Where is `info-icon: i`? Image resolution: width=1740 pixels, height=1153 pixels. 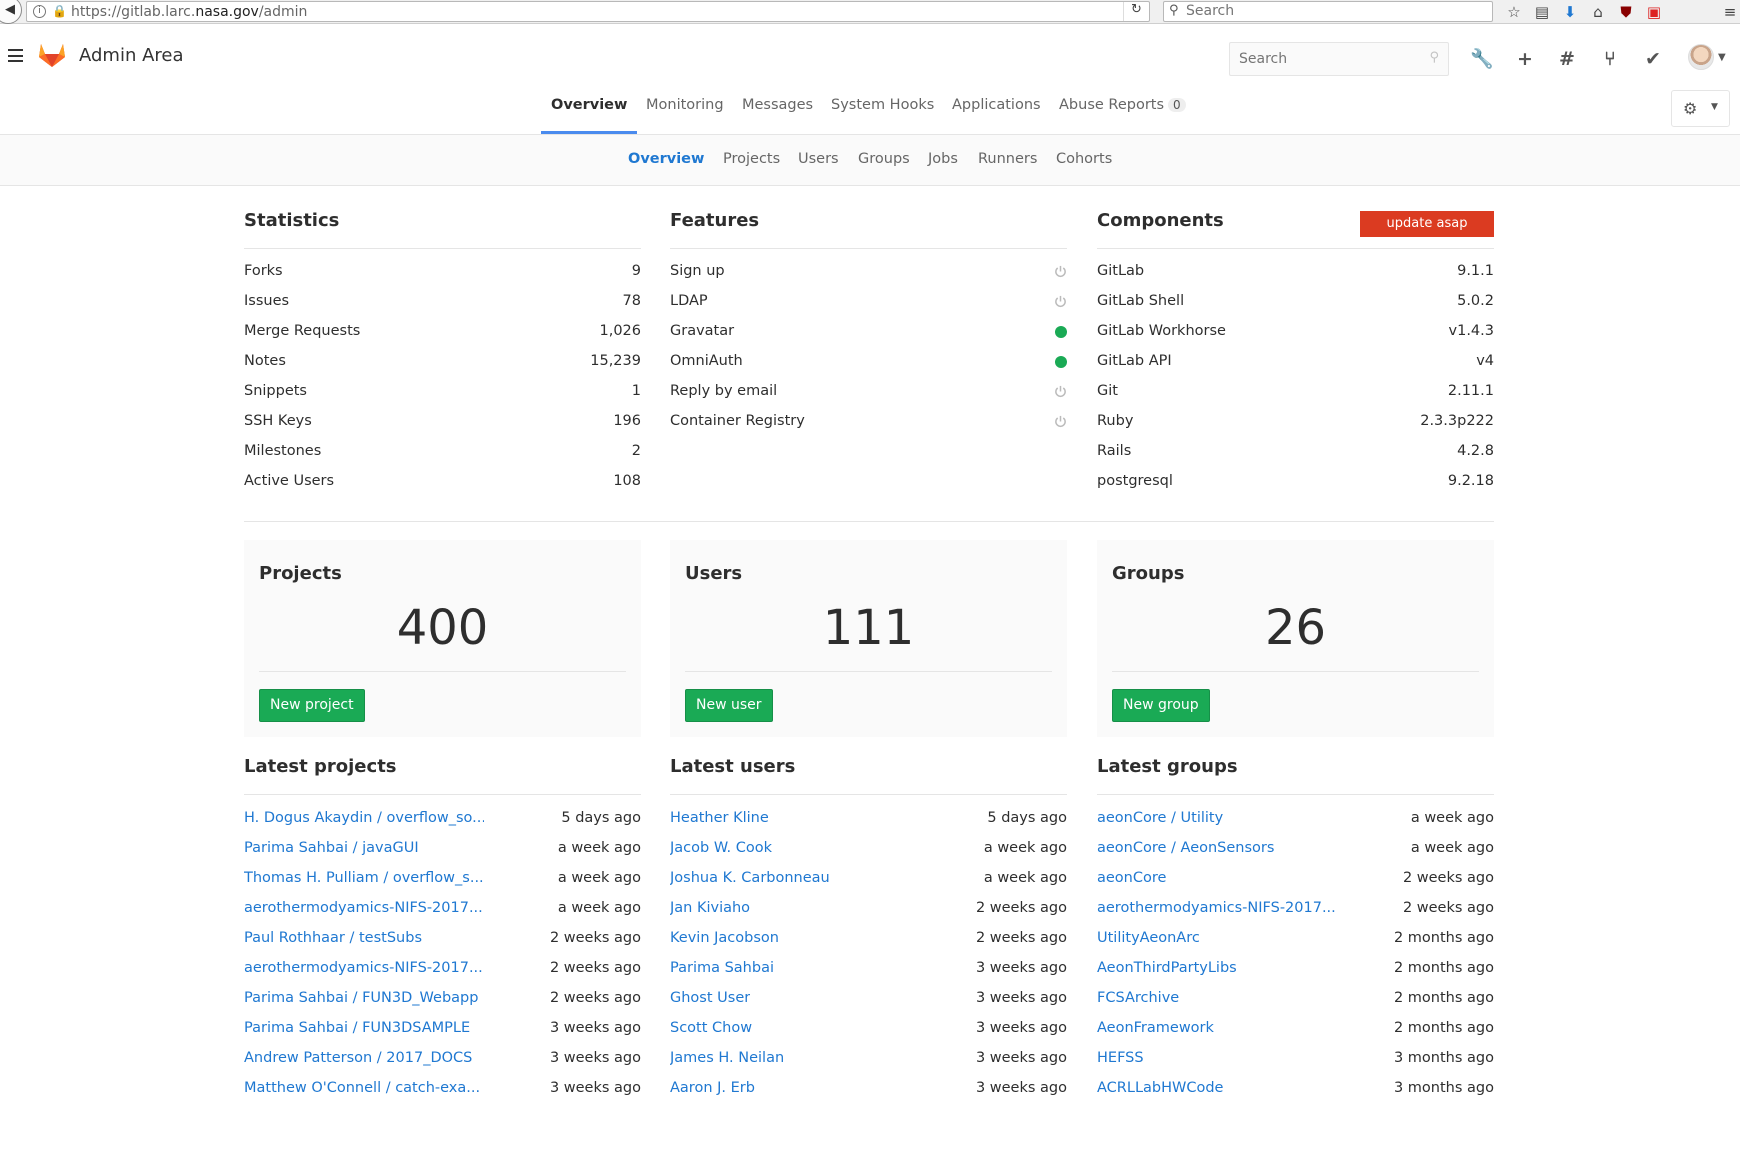 info-icon: i is located at coordinates (39, 11).